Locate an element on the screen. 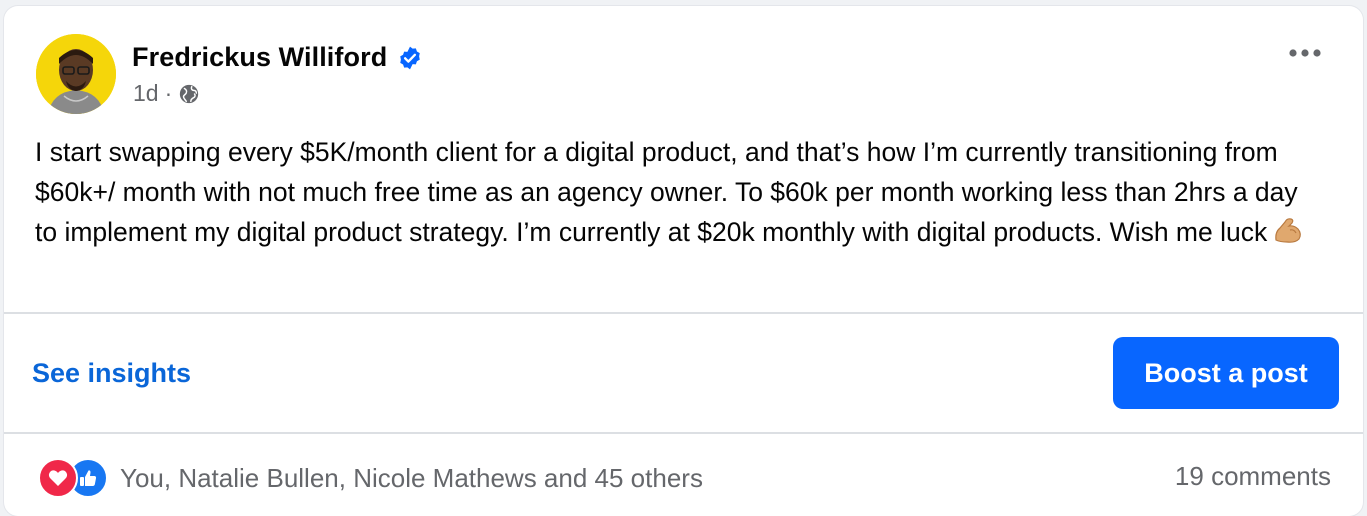 This screenshot has height=516, width=1367. comments-count: 19 comments is located at coordinates (1253, 476).